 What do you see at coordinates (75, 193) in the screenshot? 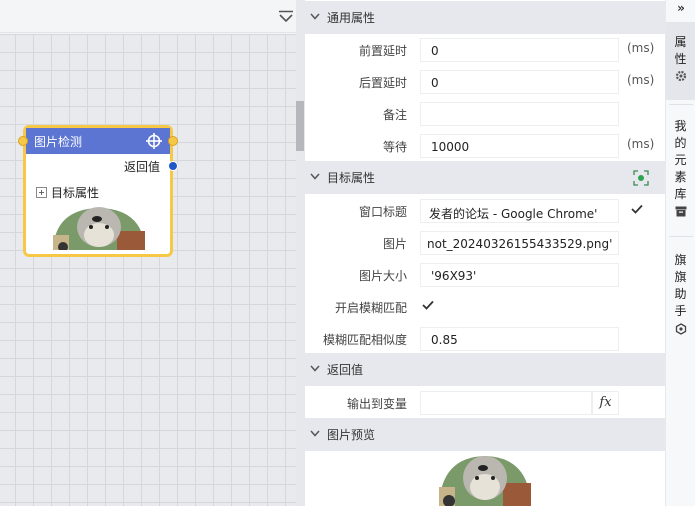
I see `node-target-attr-label: 目标属性` at bounding box center [75, 193].